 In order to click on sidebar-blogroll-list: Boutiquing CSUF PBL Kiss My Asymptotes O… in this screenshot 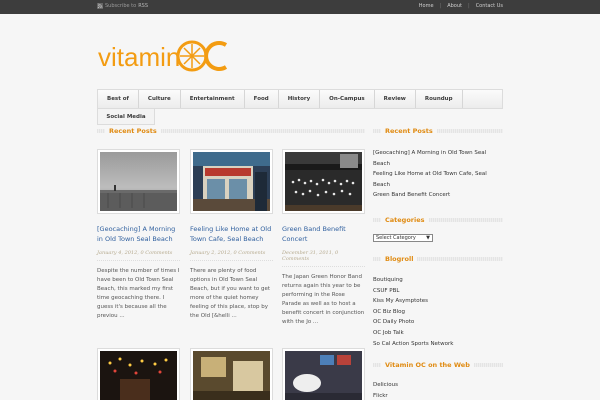, I will do `click(438, 312)`.